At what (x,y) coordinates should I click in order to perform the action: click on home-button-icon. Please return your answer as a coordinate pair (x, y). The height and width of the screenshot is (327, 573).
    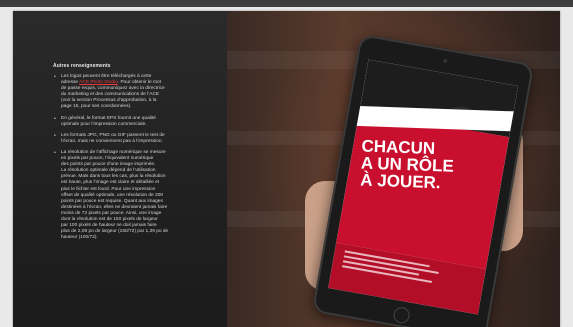
    Looking at the image, I should click on (401, 315).